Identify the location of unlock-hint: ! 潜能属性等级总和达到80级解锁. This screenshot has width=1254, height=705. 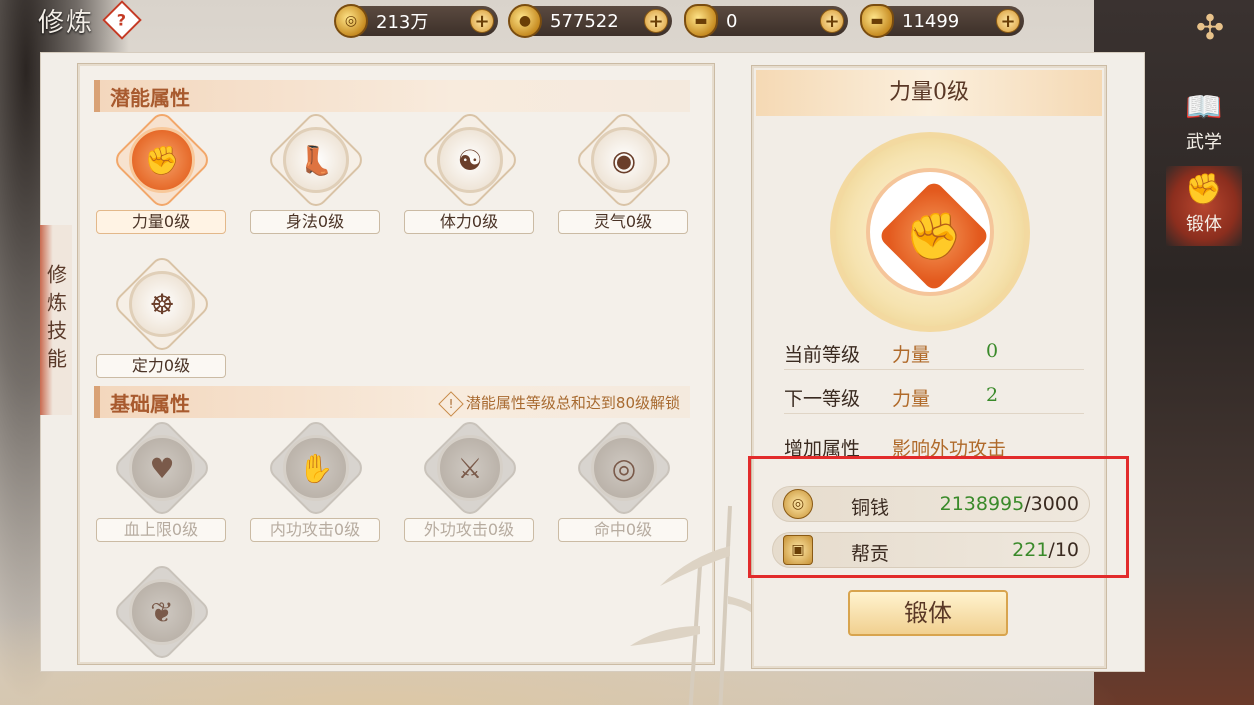
(559, 403).